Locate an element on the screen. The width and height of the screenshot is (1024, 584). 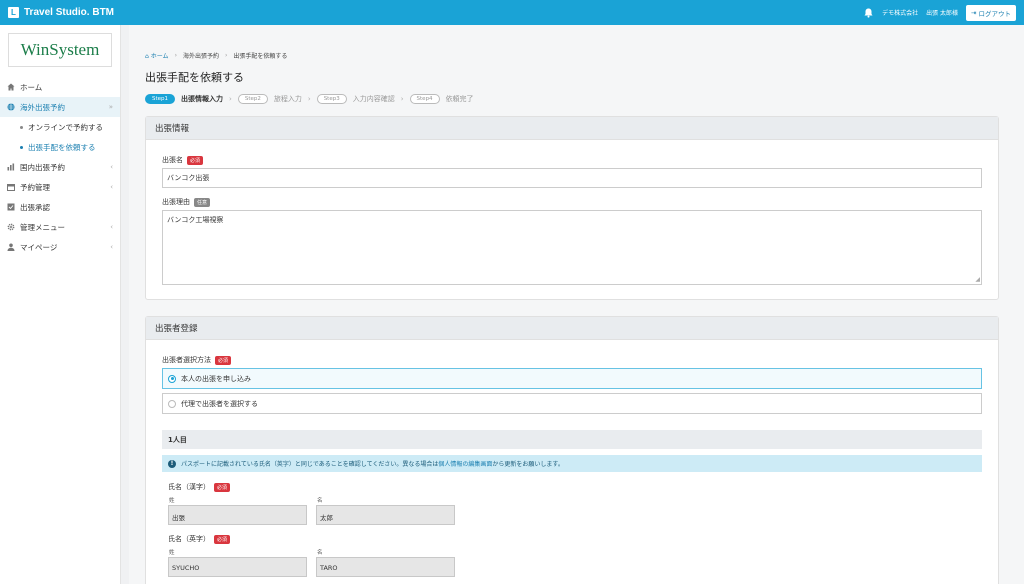
english-first-name-field: TARO is located at coordinates (385, 567).